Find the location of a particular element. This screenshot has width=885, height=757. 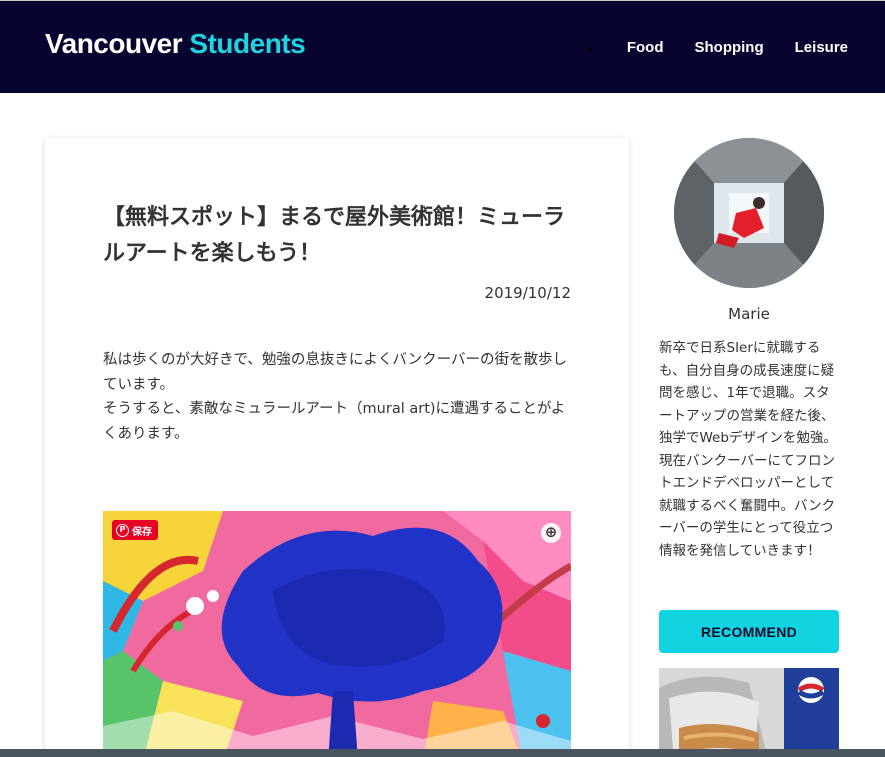

expand-icon: ⊕ is located at coordinates (551, 533).